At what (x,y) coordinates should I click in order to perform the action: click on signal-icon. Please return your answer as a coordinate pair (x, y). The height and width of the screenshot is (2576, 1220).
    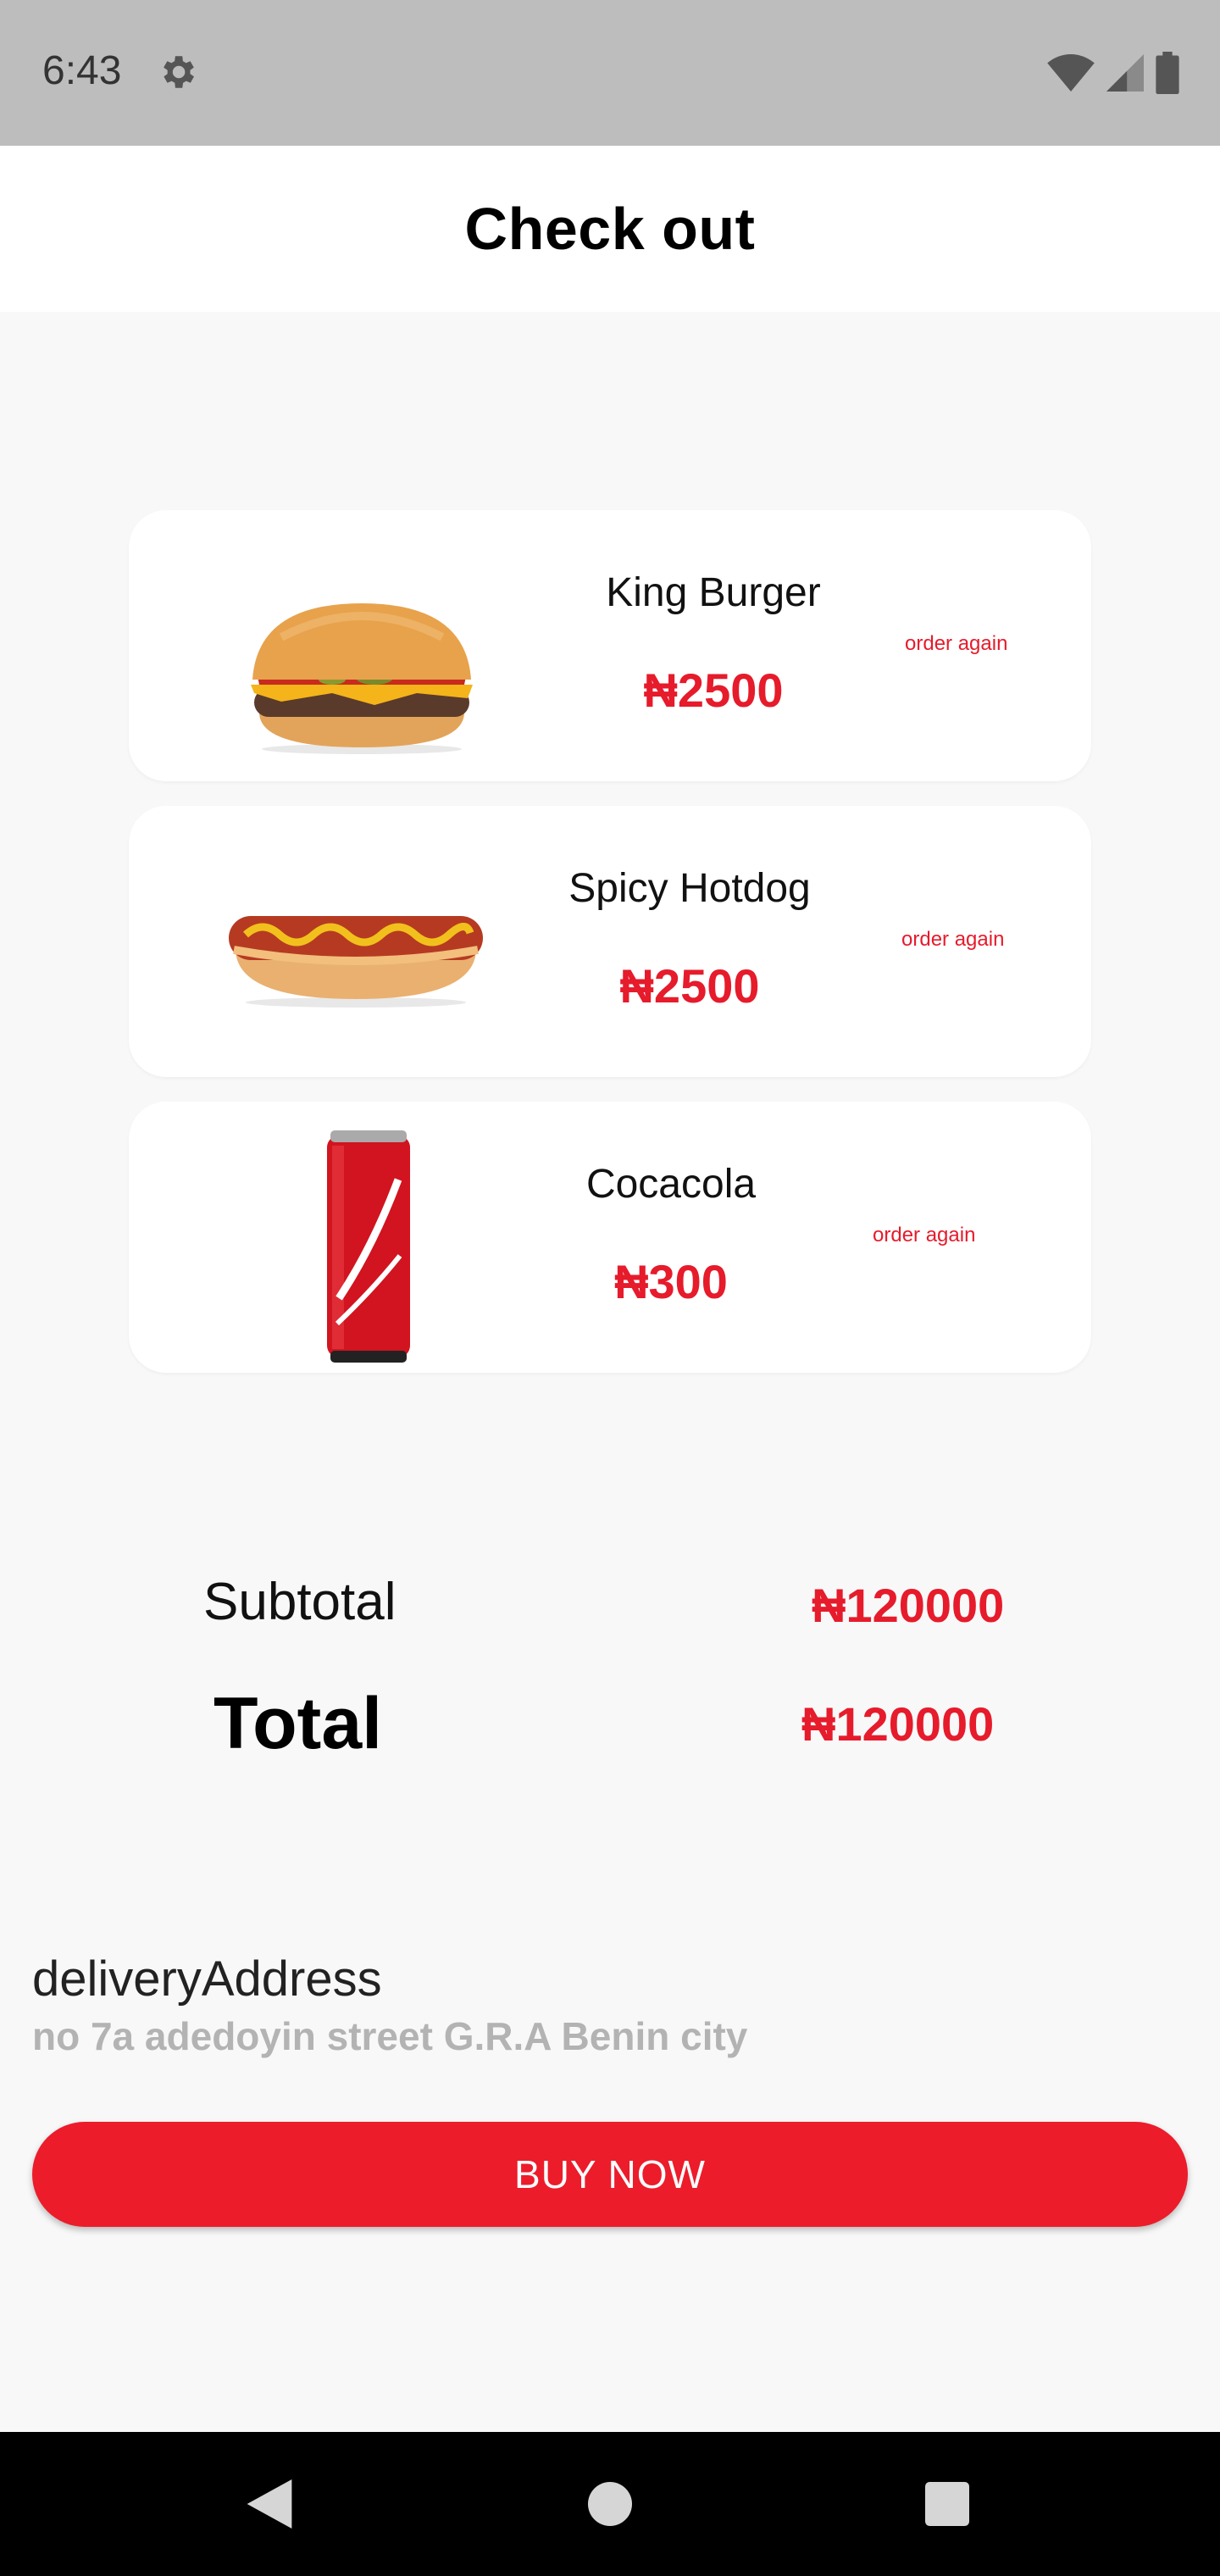
    Looking at the image, I should click on (1125, 73).